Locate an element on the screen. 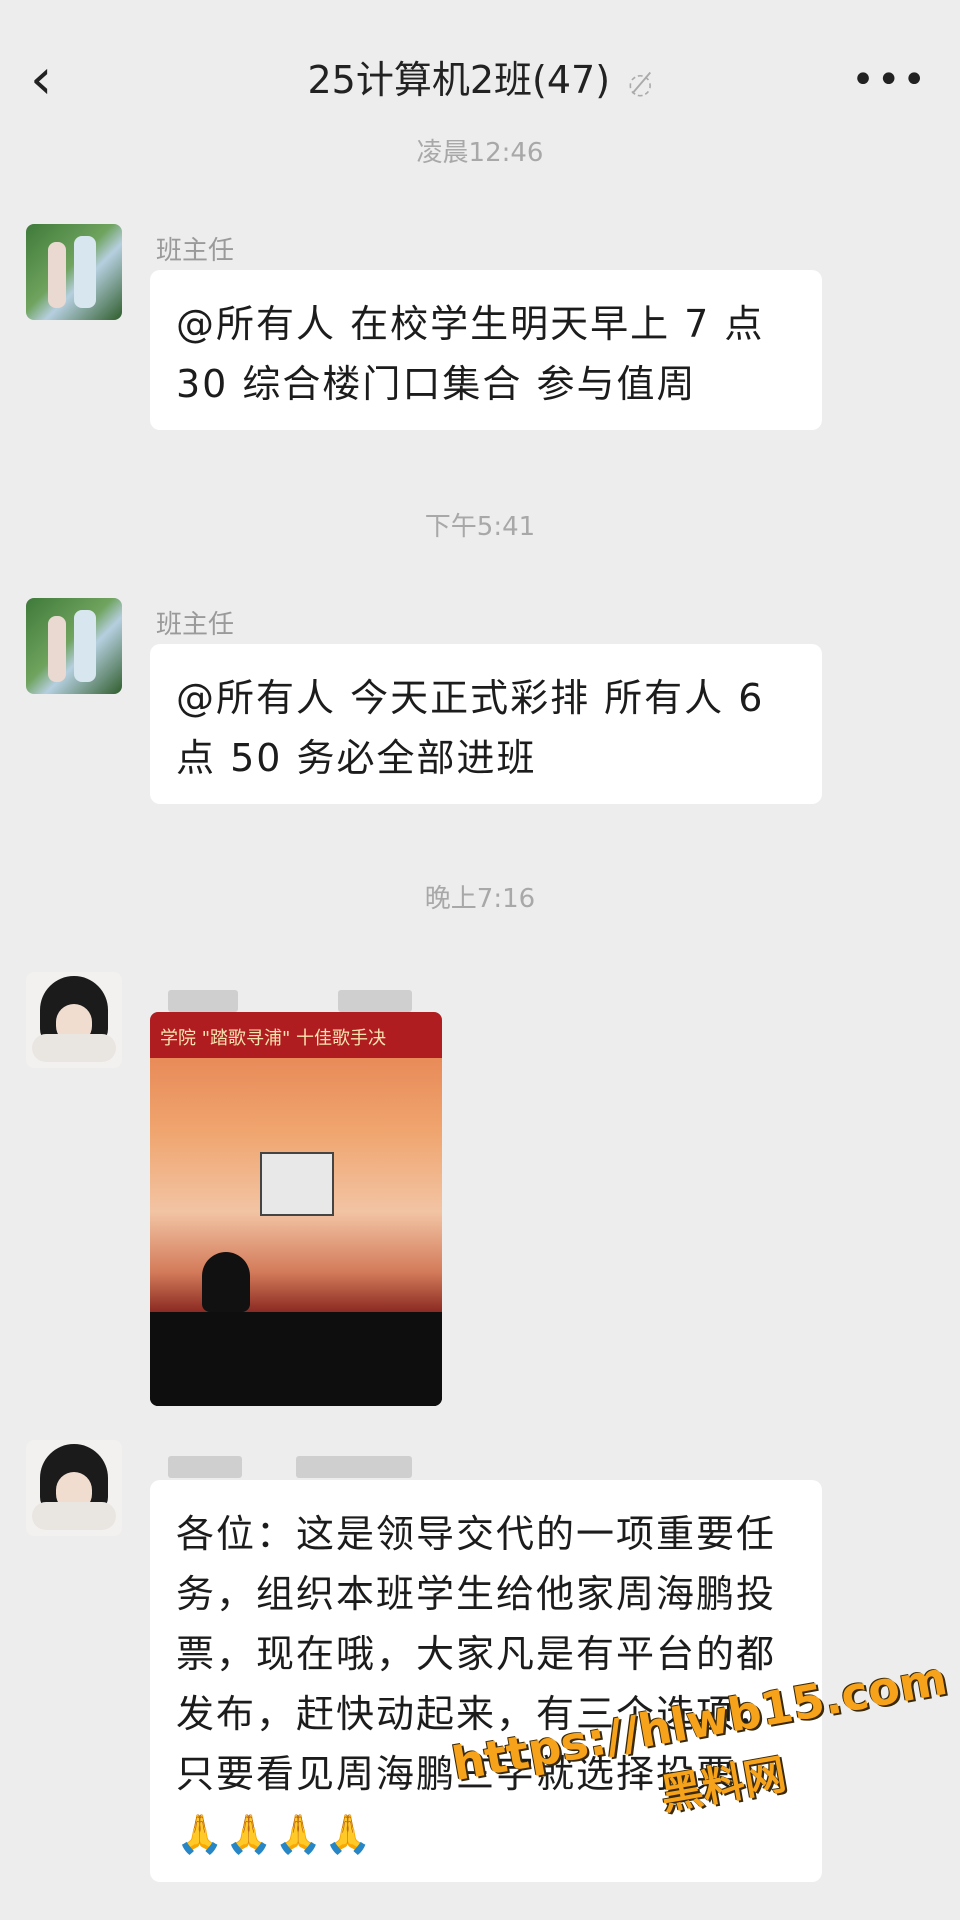 This screenshot has height=1920, width=960. message-line: 各位：这是领导交代的一项重要任 is located at coordinates (476, 1534).